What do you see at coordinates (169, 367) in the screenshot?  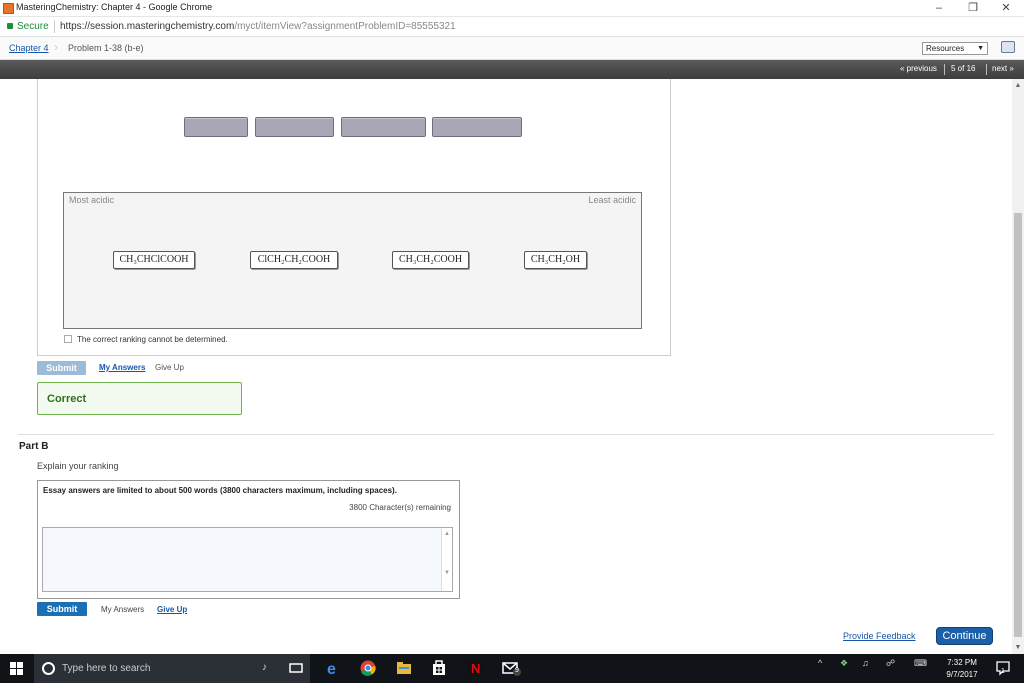 I see `part-a-give-up-link: Give Up` at bounding box center [169, 367].